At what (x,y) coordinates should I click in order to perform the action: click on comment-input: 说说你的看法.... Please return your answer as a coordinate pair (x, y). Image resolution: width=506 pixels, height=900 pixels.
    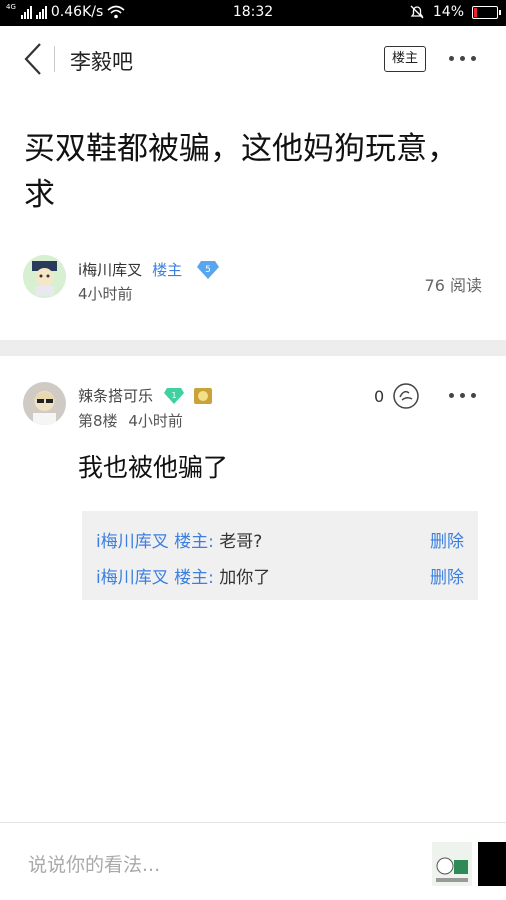
    Looking at the image, I should click on (94, 863).